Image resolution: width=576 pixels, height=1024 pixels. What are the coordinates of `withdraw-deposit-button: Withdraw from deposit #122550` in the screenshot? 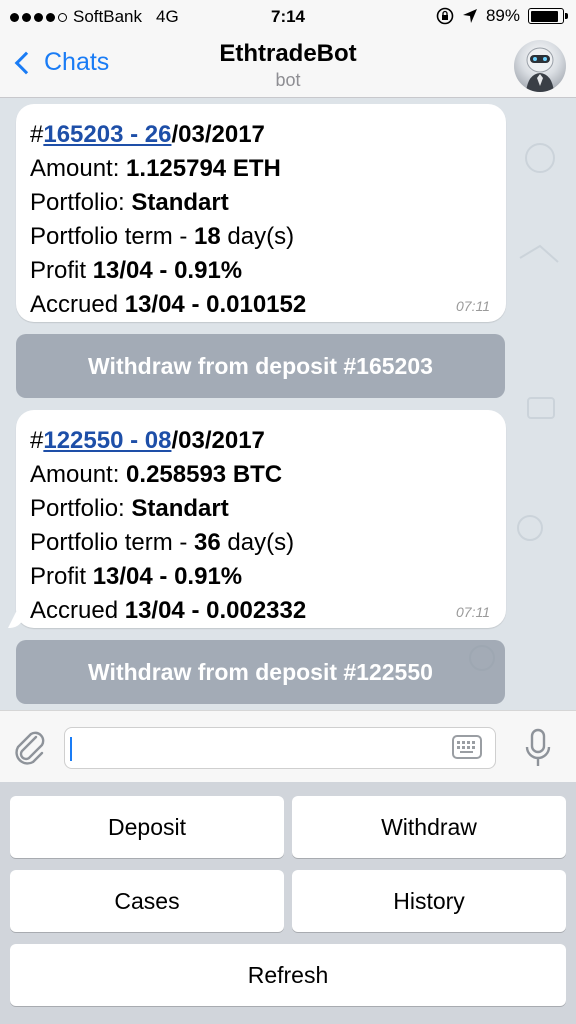 It's located at (260, 672).